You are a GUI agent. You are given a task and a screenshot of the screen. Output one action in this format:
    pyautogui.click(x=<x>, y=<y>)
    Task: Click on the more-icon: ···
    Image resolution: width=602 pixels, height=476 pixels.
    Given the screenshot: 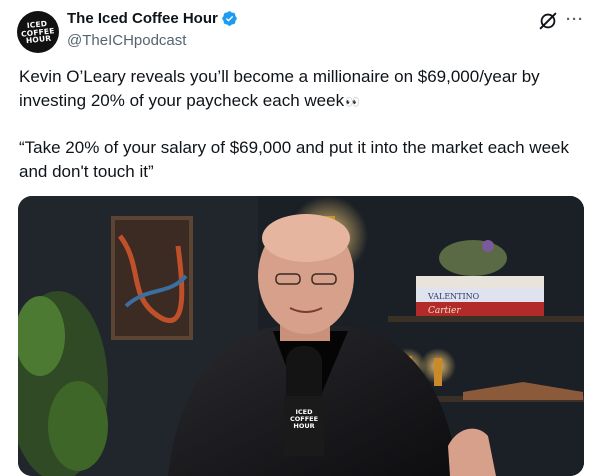 What is the action you would take?
    pyautogui.click(x=575, y=19)
    